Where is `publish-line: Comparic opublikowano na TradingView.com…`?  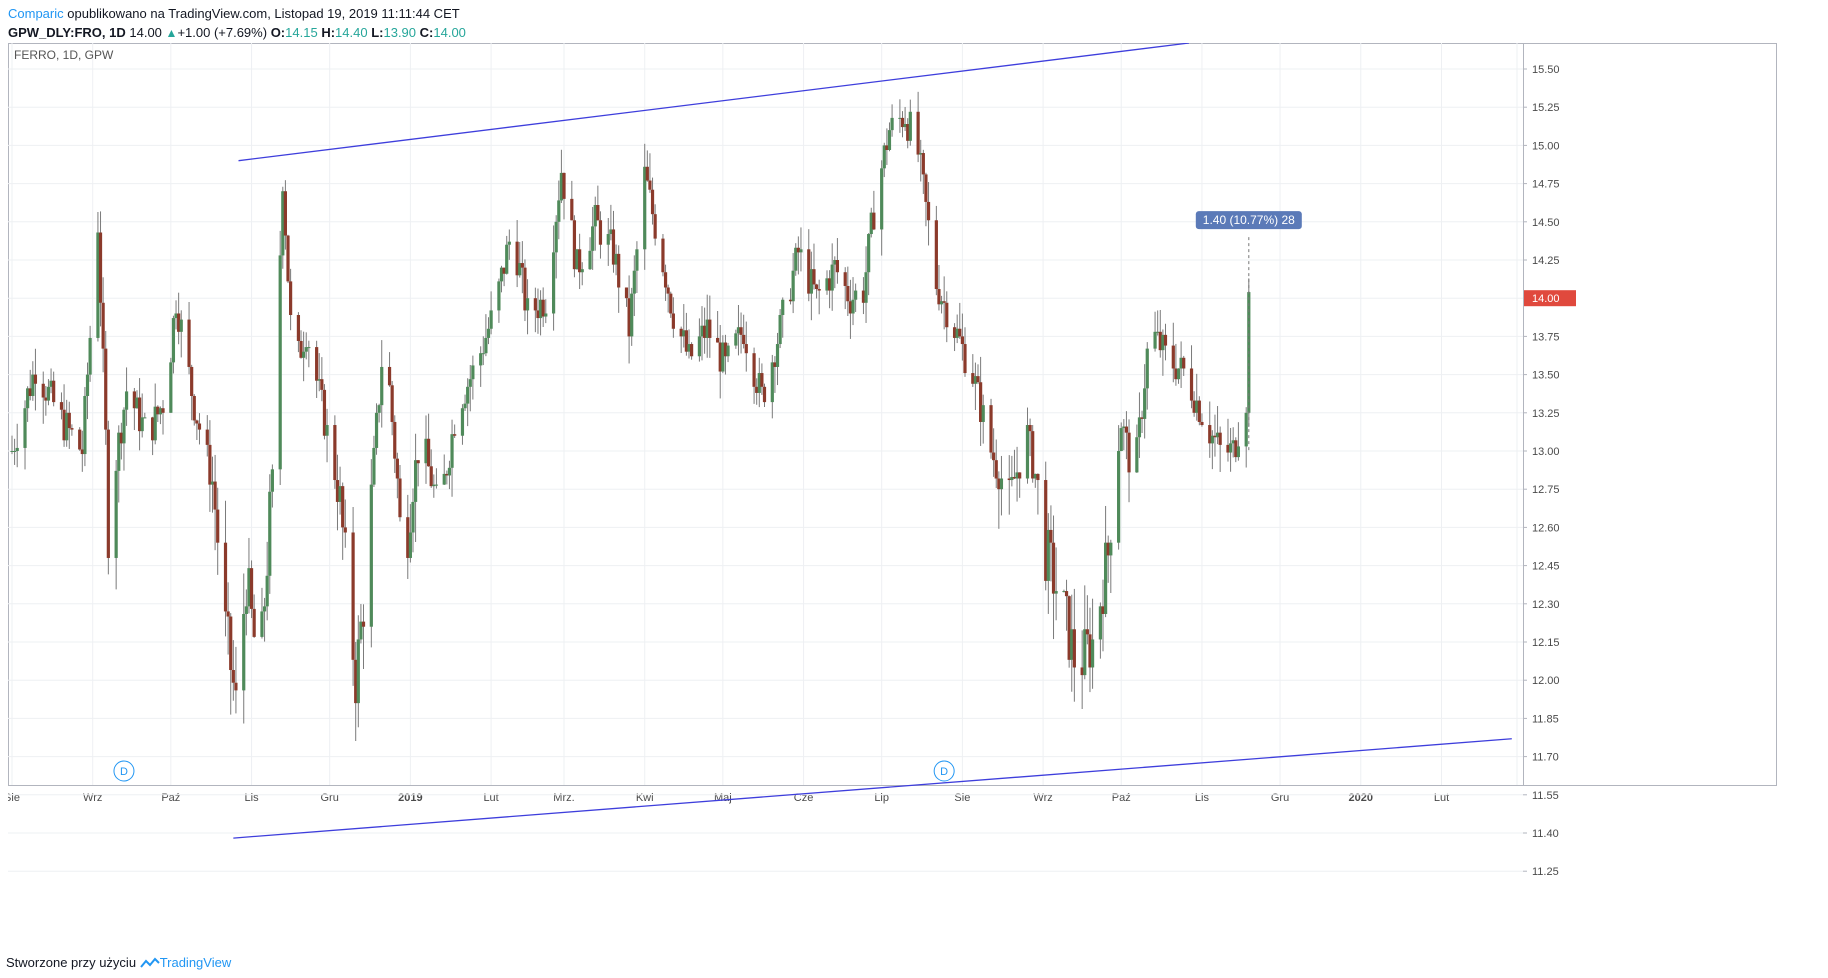 publish-line: Comparic opublikowano na TradingView.com… is located at coordinates (234, 13).